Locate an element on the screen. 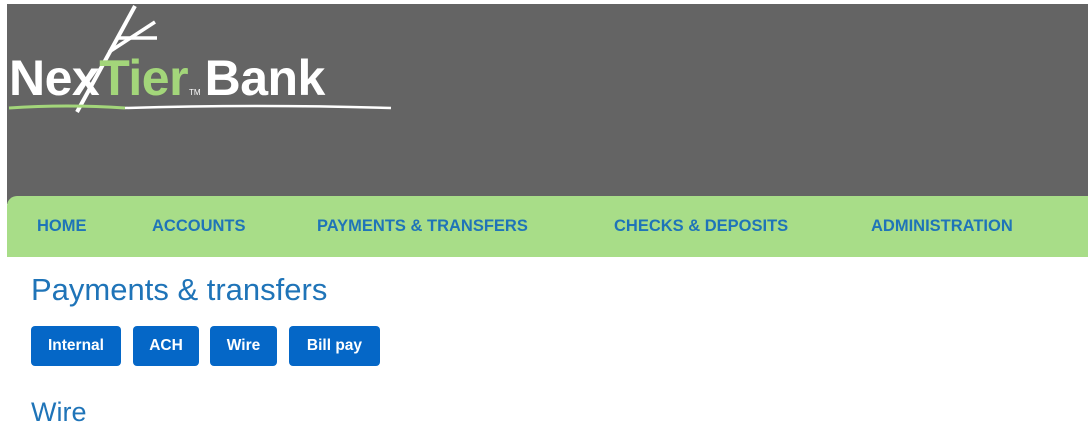 This screenshot has height=431, width=1088. section-title-wire: Wire is located at coordinates (59, 412).